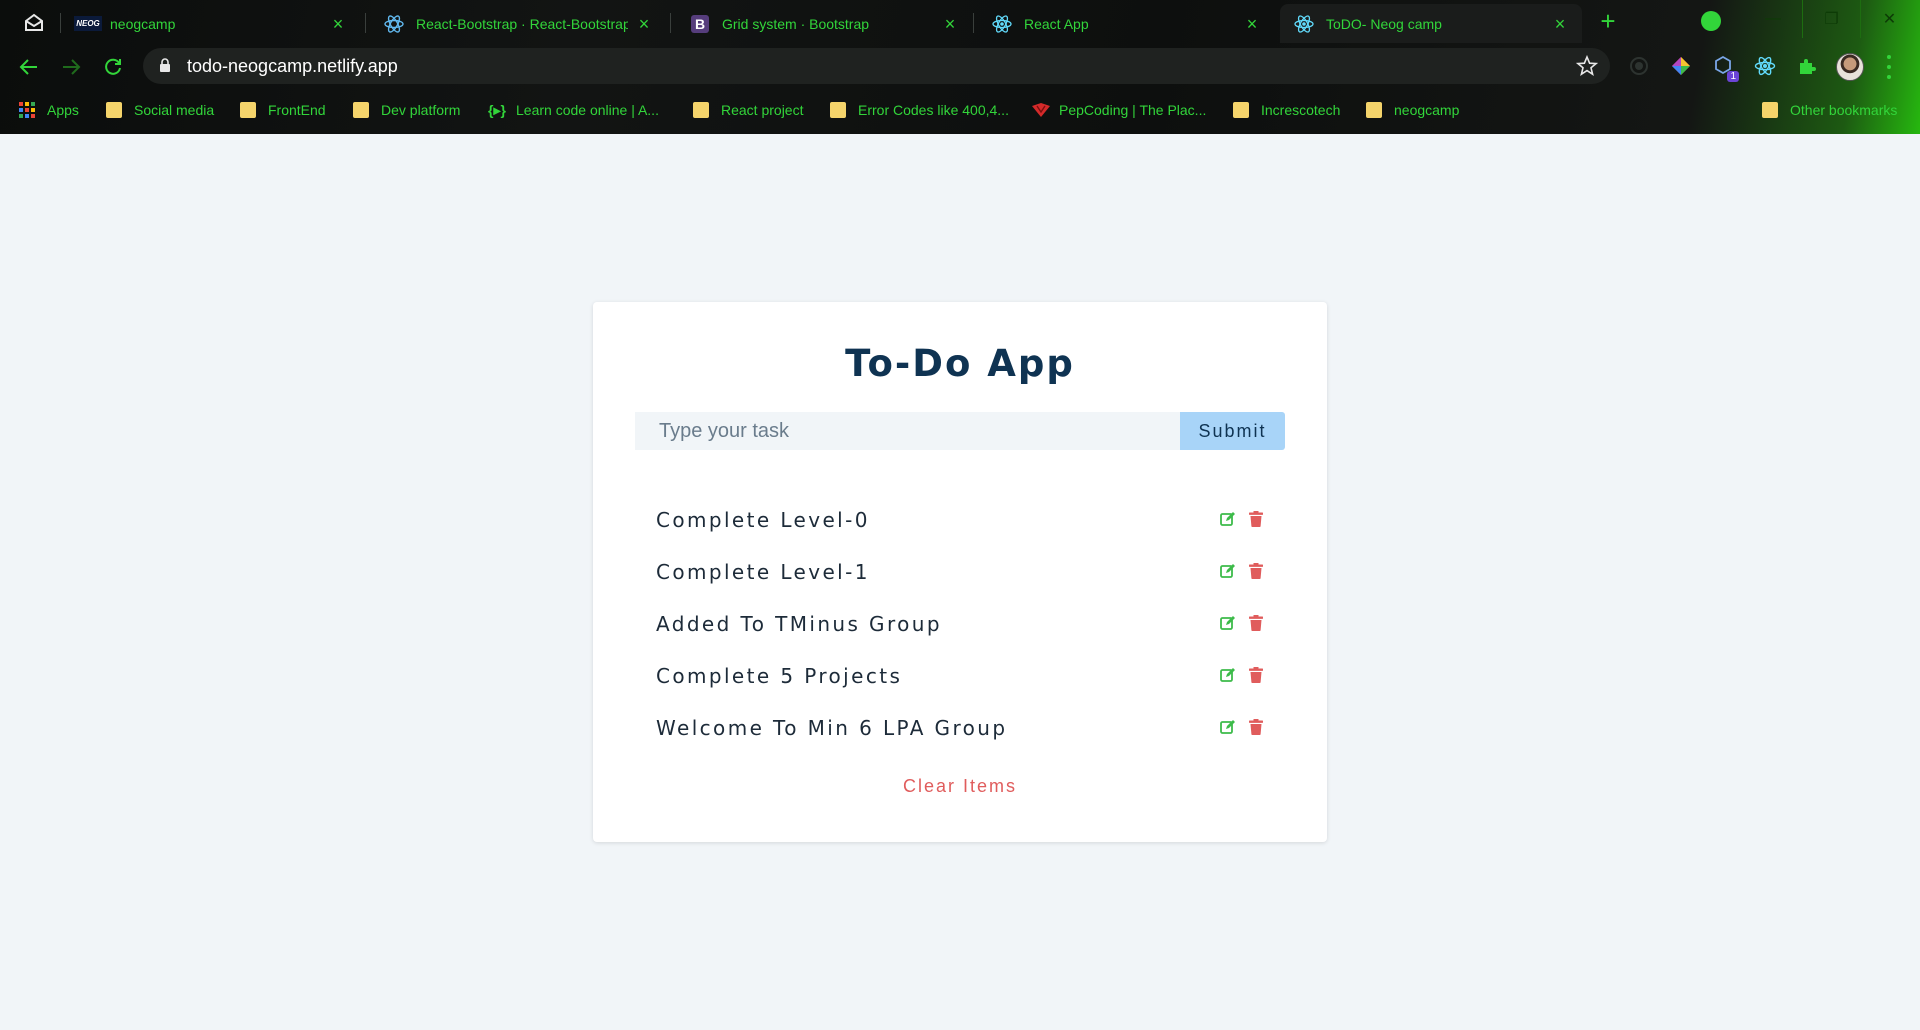 The image size is (1920, 1030). What do you see at coordinates (27, 110) in the screenshot?
I see `apps-grid-icon` at bounding box center [27, 110].